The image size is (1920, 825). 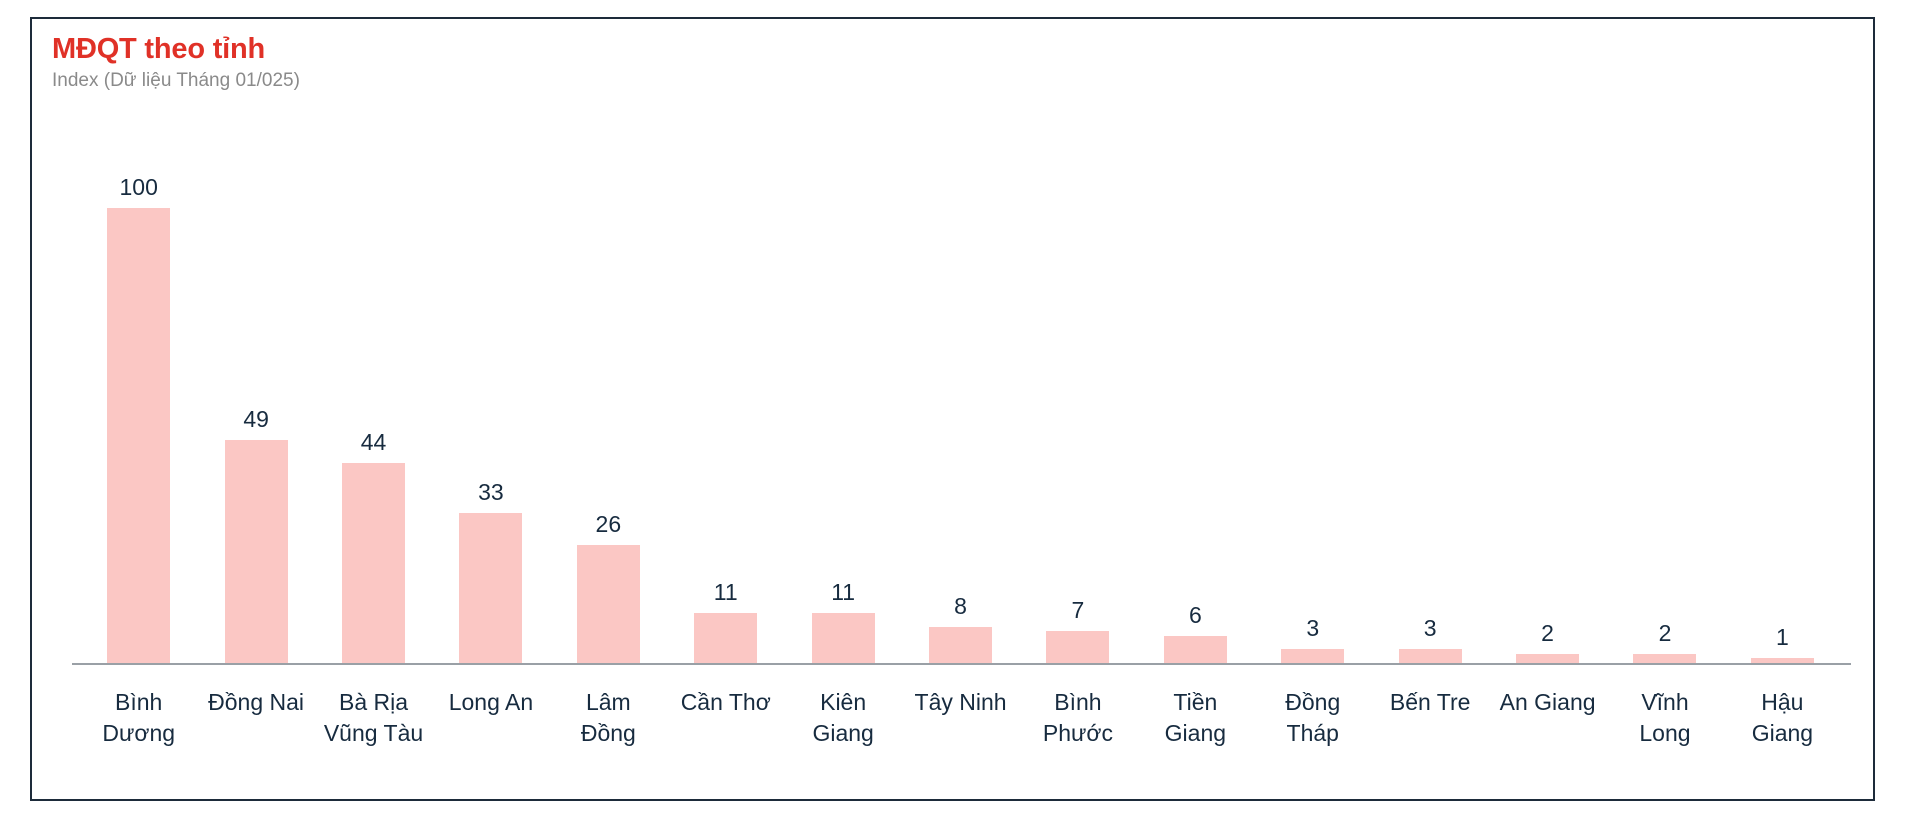 I want to click on x-axis-tick-label: Cần Thơ, so click(x=725, y=710).